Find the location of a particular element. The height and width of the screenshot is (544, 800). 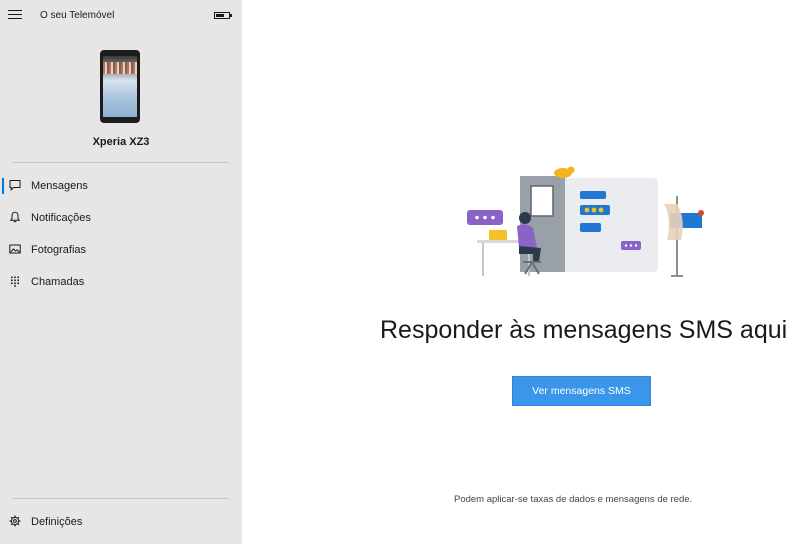

device-name: Xperia XZ3 is located at coordinates (121, 142).